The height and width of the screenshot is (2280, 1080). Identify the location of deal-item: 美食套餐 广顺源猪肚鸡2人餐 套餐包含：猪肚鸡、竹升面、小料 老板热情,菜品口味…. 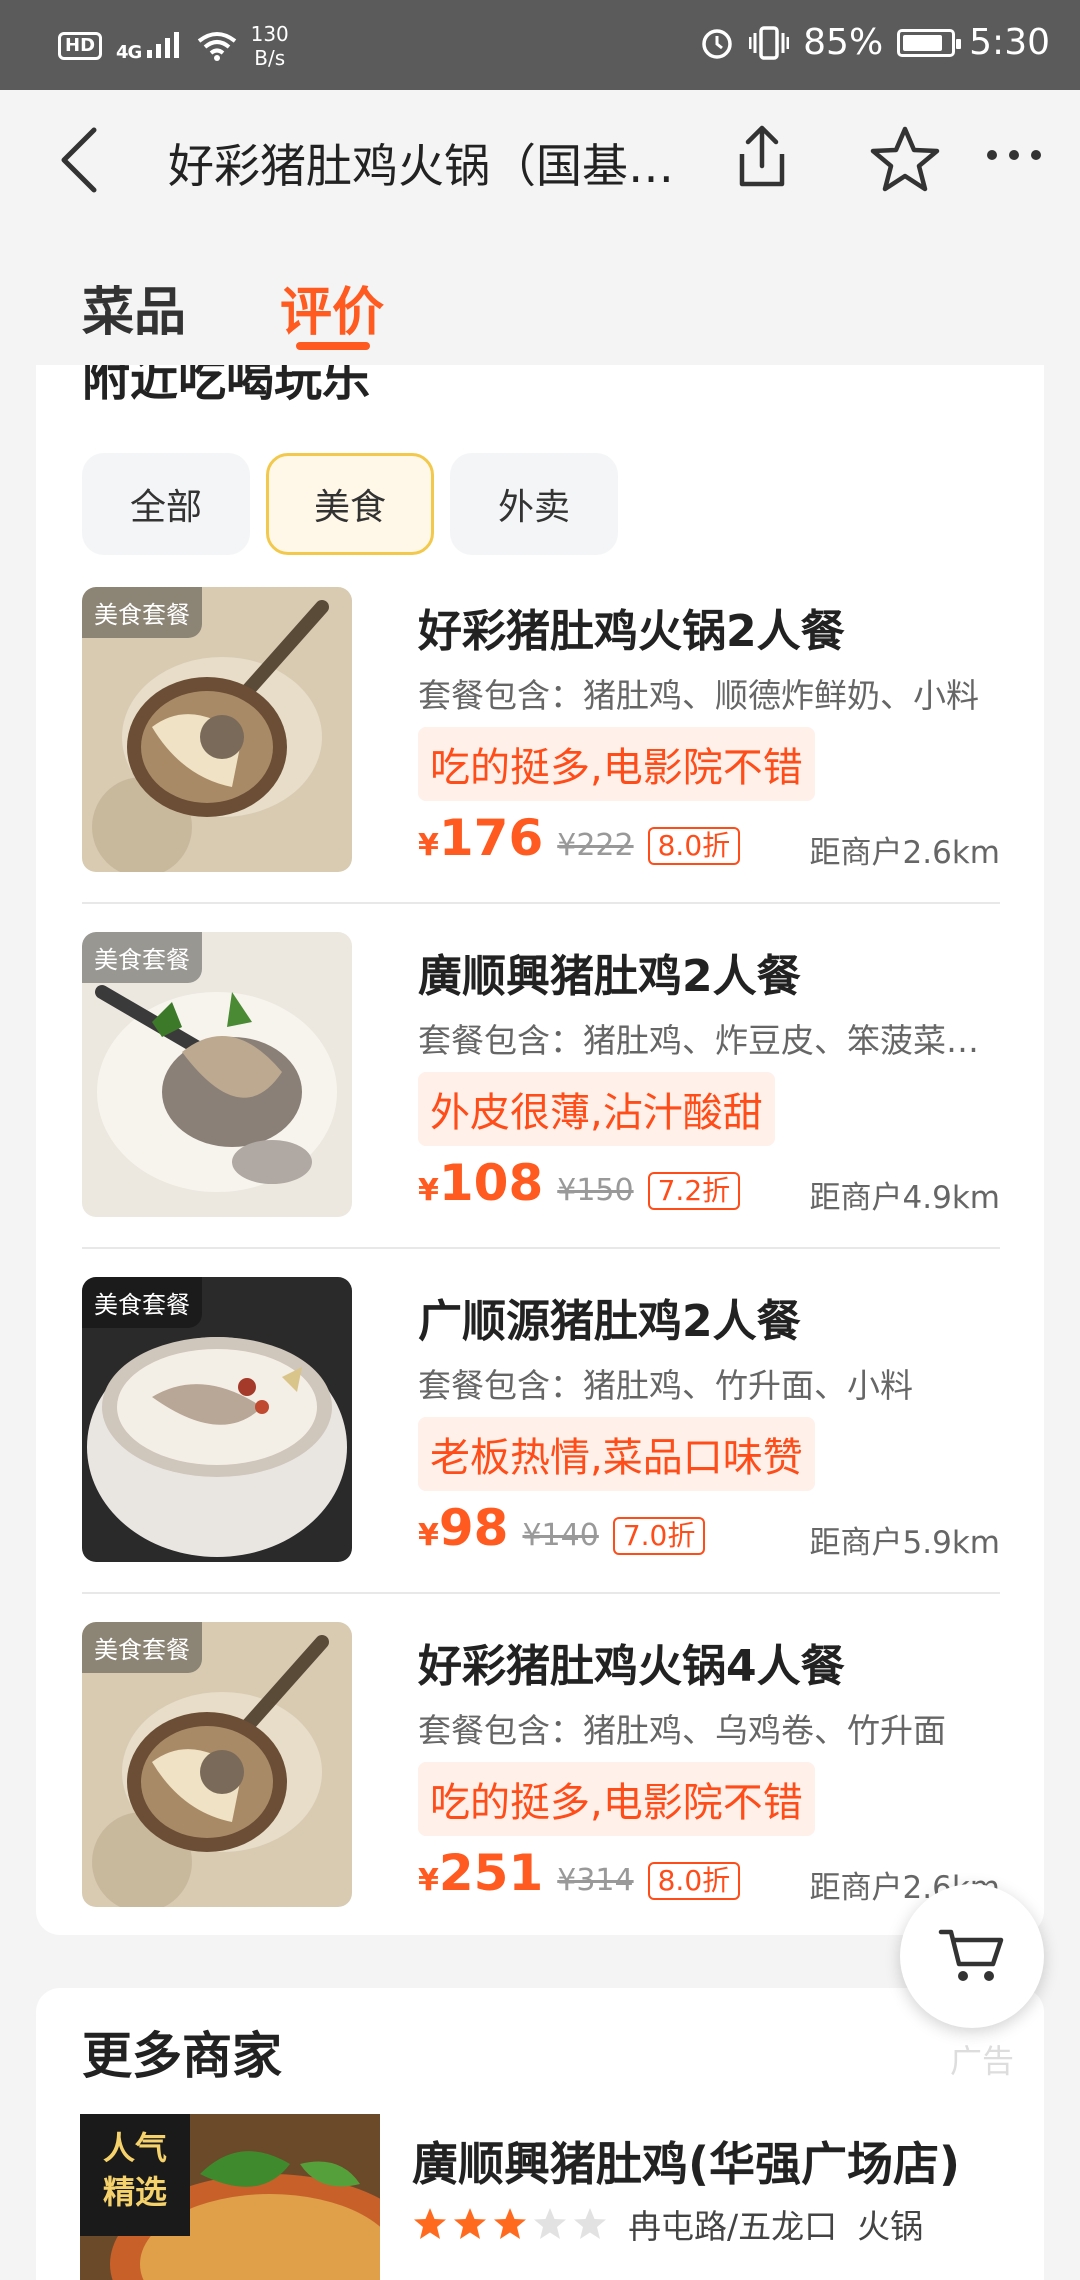
(541, 1449).